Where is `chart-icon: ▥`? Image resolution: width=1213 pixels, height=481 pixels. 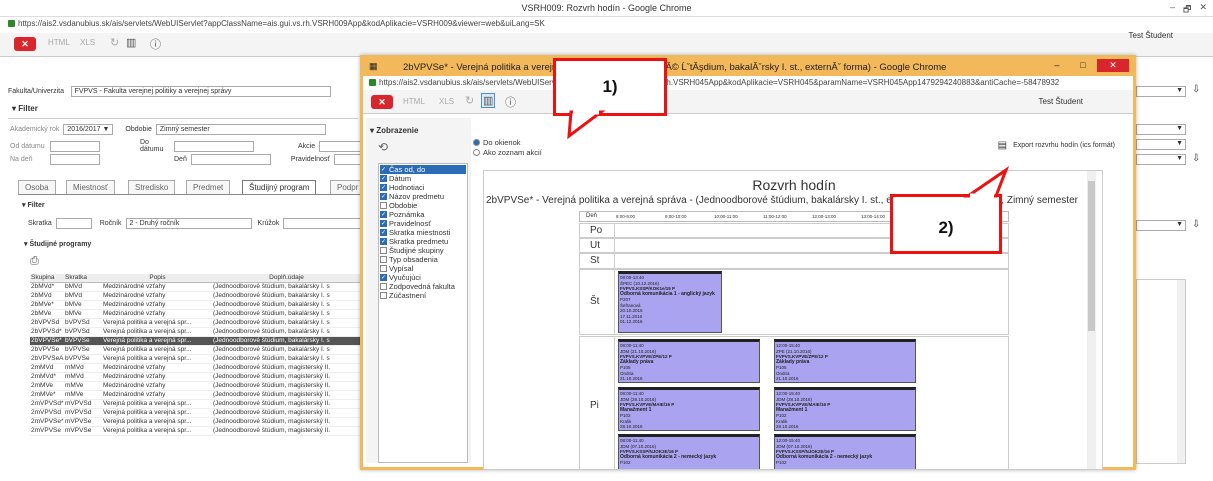
chart-icon: ▥ is located at coordinates (131, 42).